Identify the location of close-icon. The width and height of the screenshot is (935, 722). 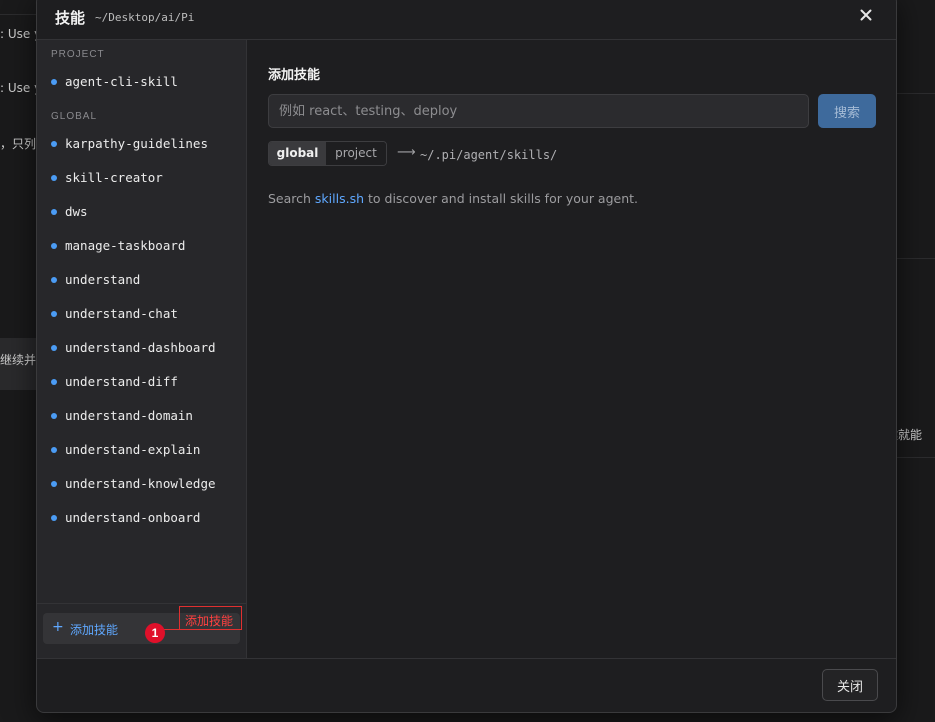
(866, 15).